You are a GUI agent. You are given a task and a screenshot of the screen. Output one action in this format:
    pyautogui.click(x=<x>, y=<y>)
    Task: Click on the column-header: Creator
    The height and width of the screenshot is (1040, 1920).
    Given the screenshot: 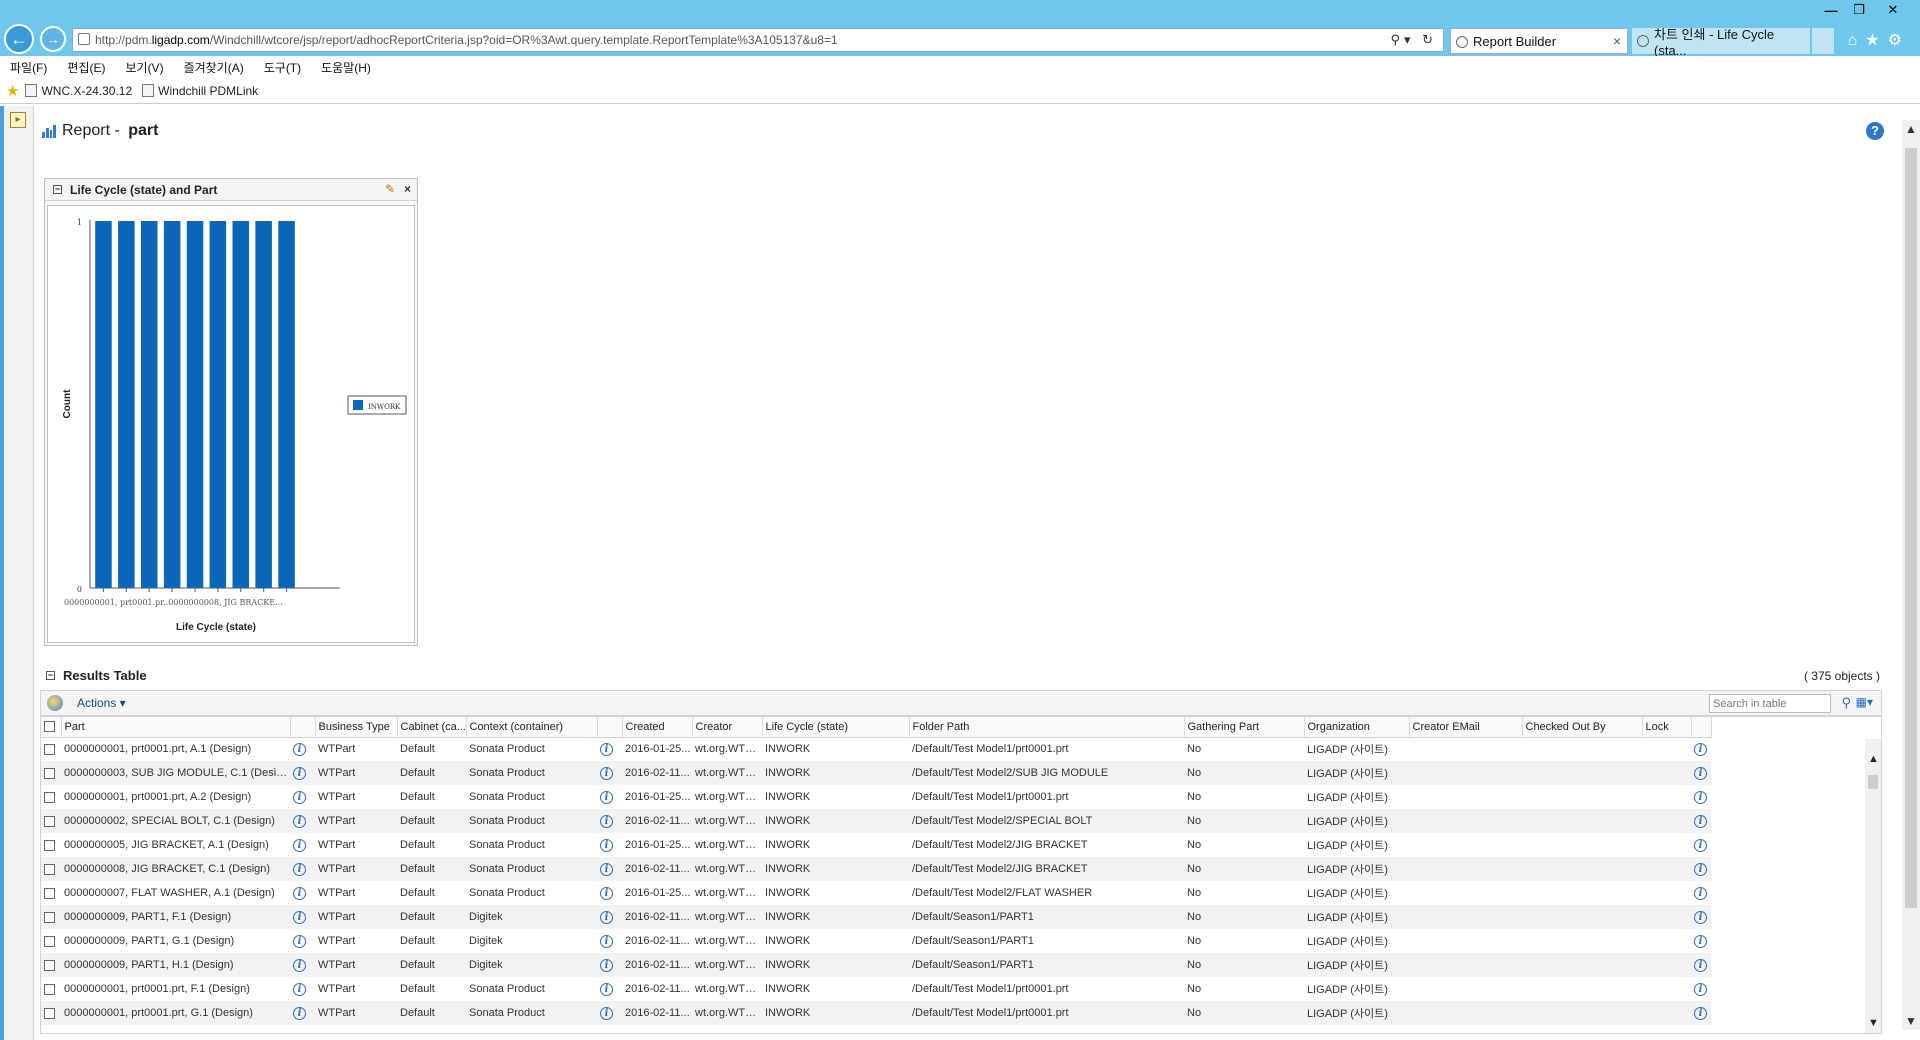 What is the action you would take?
    pyautogui.click(x=727, y=727)
    